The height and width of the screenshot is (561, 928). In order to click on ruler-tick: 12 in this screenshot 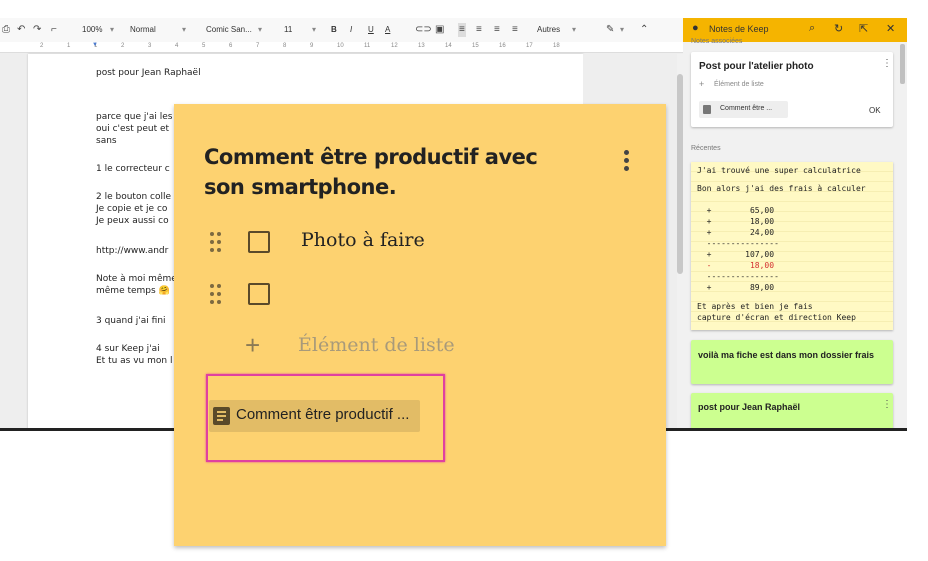, I will do `click(394, 46)`.